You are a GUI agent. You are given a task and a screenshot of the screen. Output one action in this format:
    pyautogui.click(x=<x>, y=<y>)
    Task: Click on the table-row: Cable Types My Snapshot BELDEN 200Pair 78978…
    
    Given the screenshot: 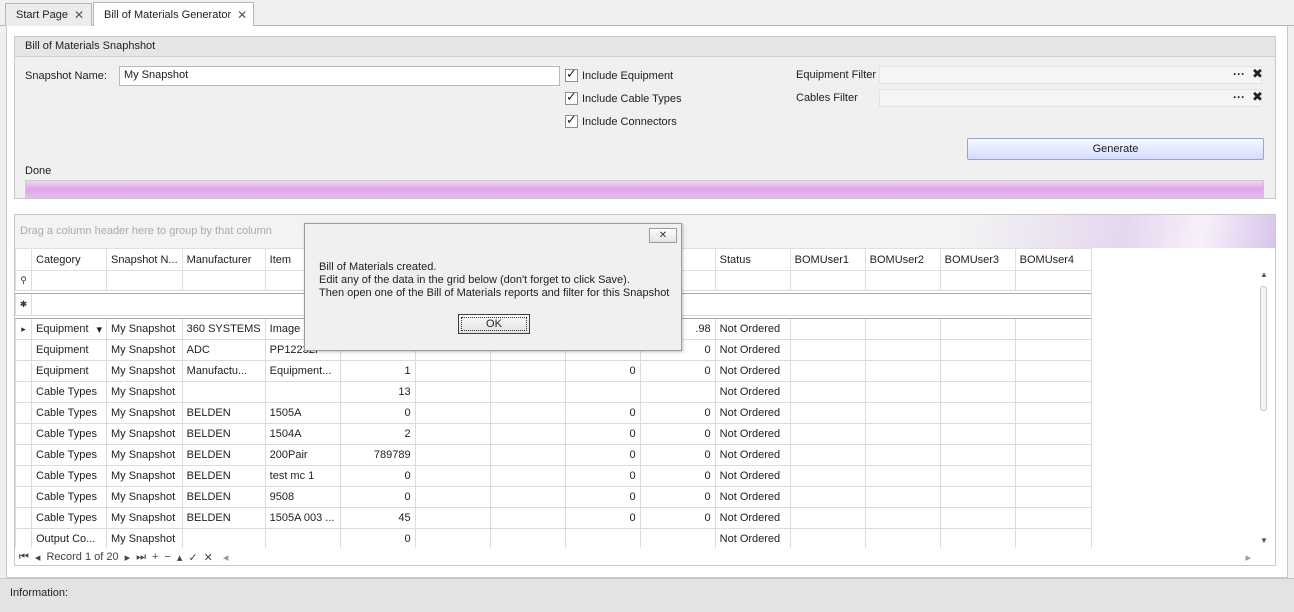 What is the action you would take?
    pyautogui.click(x=558, y=455)
    